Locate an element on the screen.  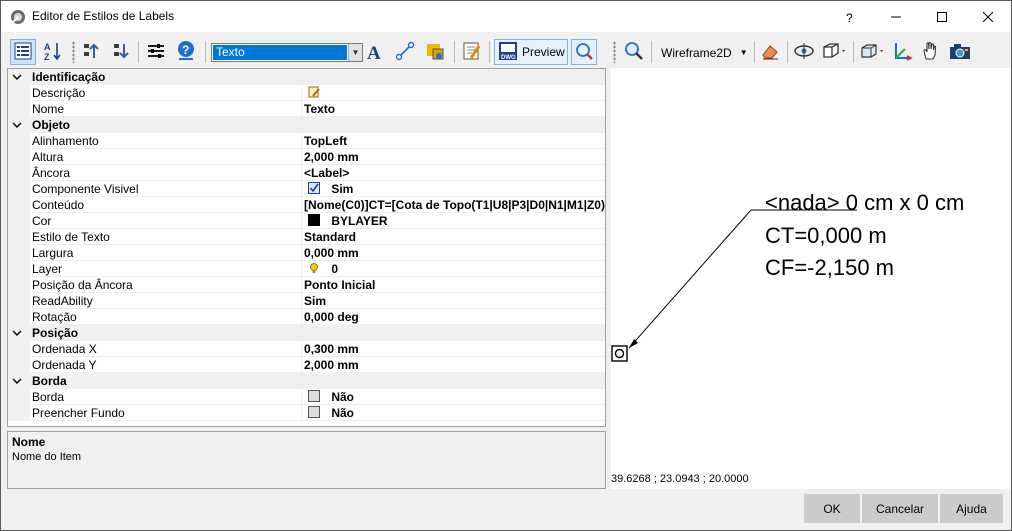
preview-button: DWG Preview is located at coordinates (531, 52).